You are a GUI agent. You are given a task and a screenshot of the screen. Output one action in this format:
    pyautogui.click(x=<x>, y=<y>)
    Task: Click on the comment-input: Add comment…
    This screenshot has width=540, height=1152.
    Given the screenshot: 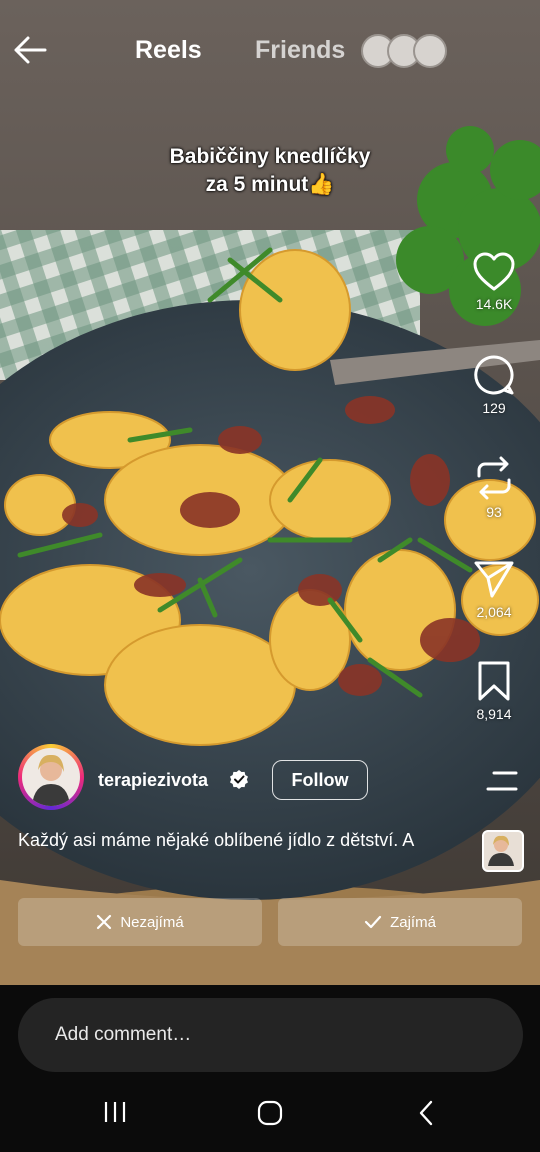 What is the action you would take?
    pyautogui.click(x=270, y=1035)
    